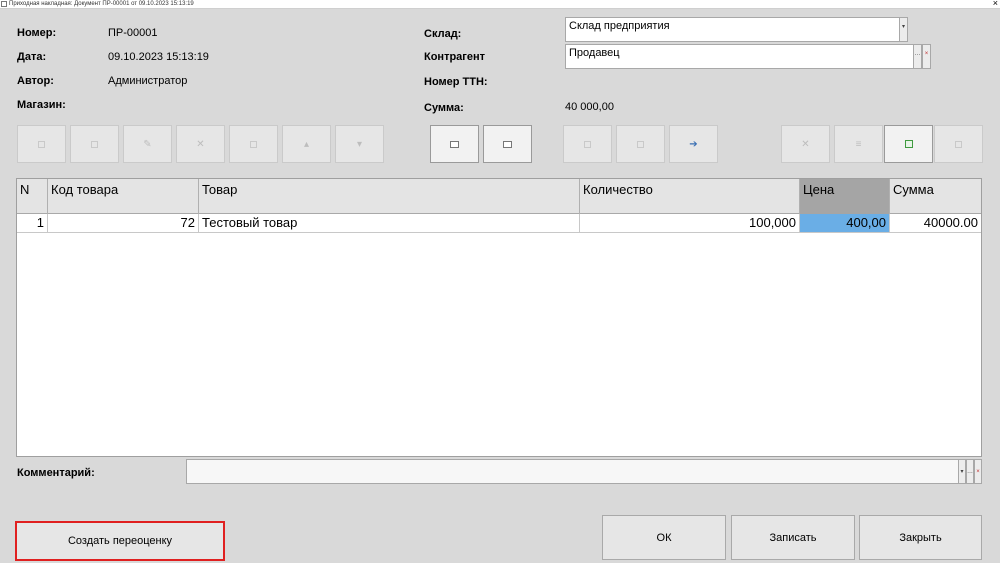 The height and width of the screenshot is (563, 1000). I want to click on column-header-sum: Сумма, so click(935, 196).